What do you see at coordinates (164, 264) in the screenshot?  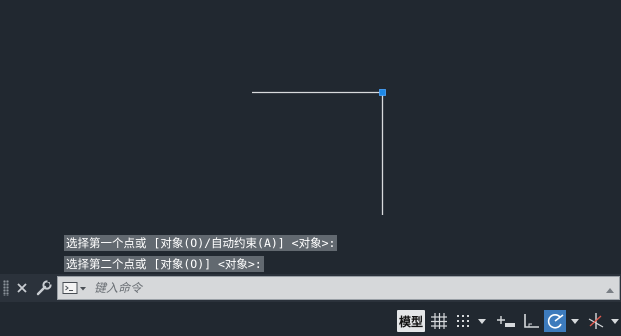 I see `command-history-line-2: 选择第二个点或 [对象(O)] <对象>:` at bounding box center [164, 264].